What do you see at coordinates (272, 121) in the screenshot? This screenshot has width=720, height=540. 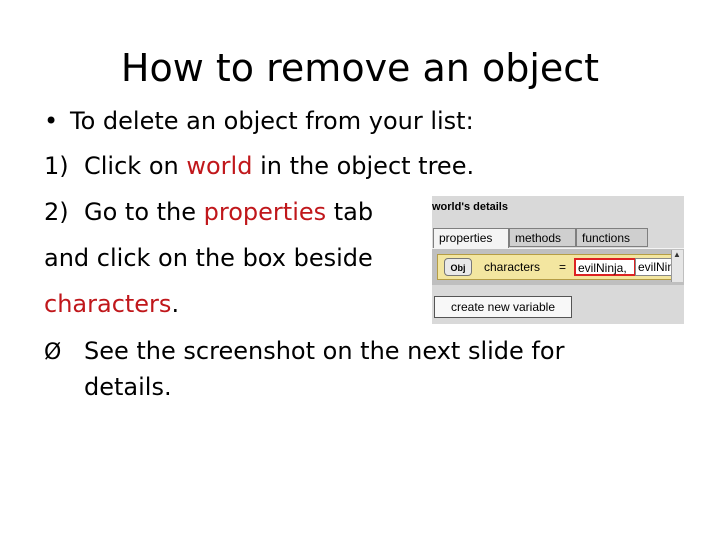 I see `bullet-text: To delete an object from your list:` at bounding box center [272, 121].